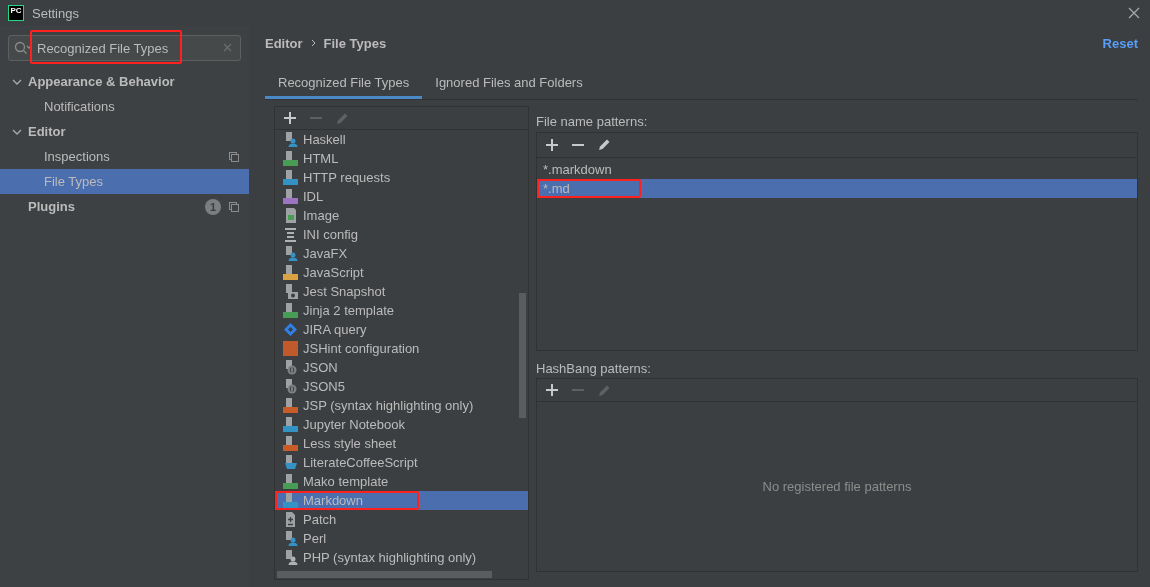 This screenshot has width=1150, height=587. Describe the element at coordinates (401, 310) in the screenshot. I see `file-type-item: Jinja 2 template` at that location.